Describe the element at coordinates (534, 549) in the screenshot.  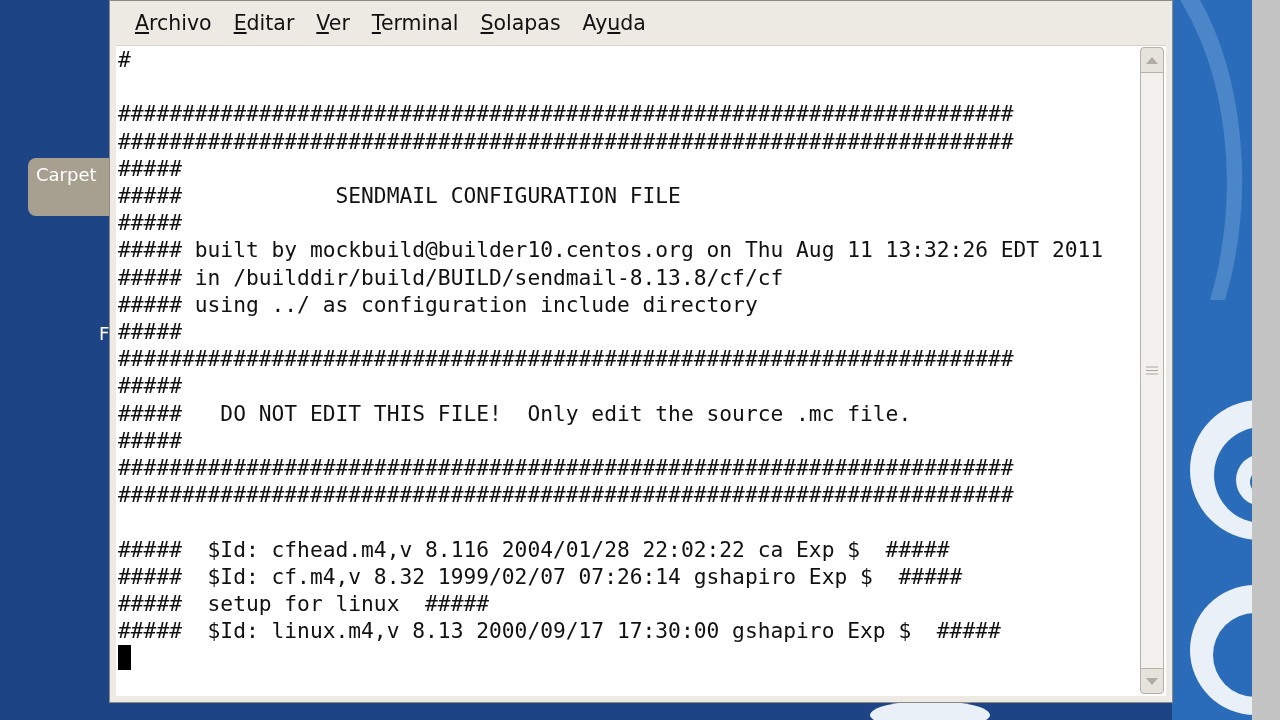
I see `terminal-line: ##### $Id: cfhead.m4,v 8.116 2004/01/28 22:02:22 ca Exp $ #####` at that location.